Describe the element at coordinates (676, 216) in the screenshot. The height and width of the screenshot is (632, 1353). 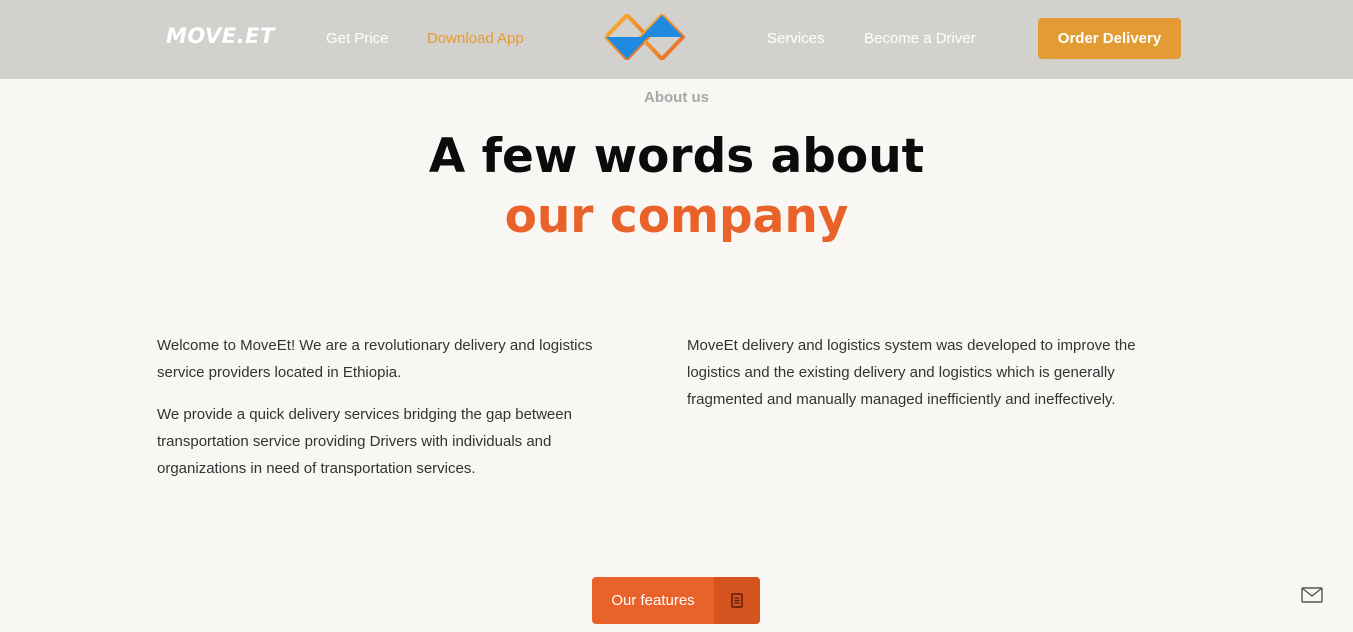
I see `headline-line-2: our company` at that location.